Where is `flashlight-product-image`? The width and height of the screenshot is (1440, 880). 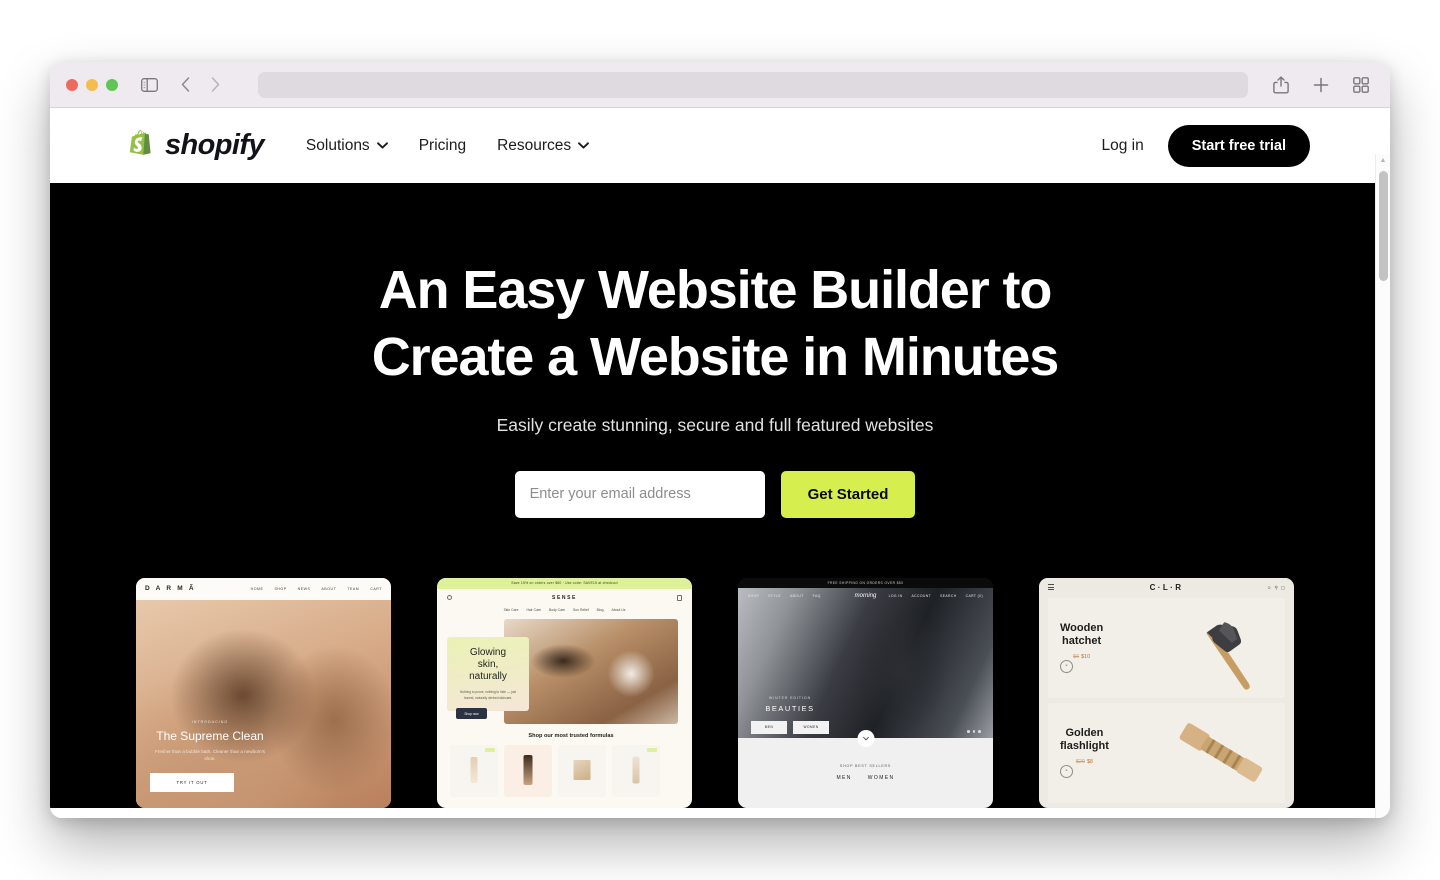 flashlight-product-image is located at coordinates (1221, 752).